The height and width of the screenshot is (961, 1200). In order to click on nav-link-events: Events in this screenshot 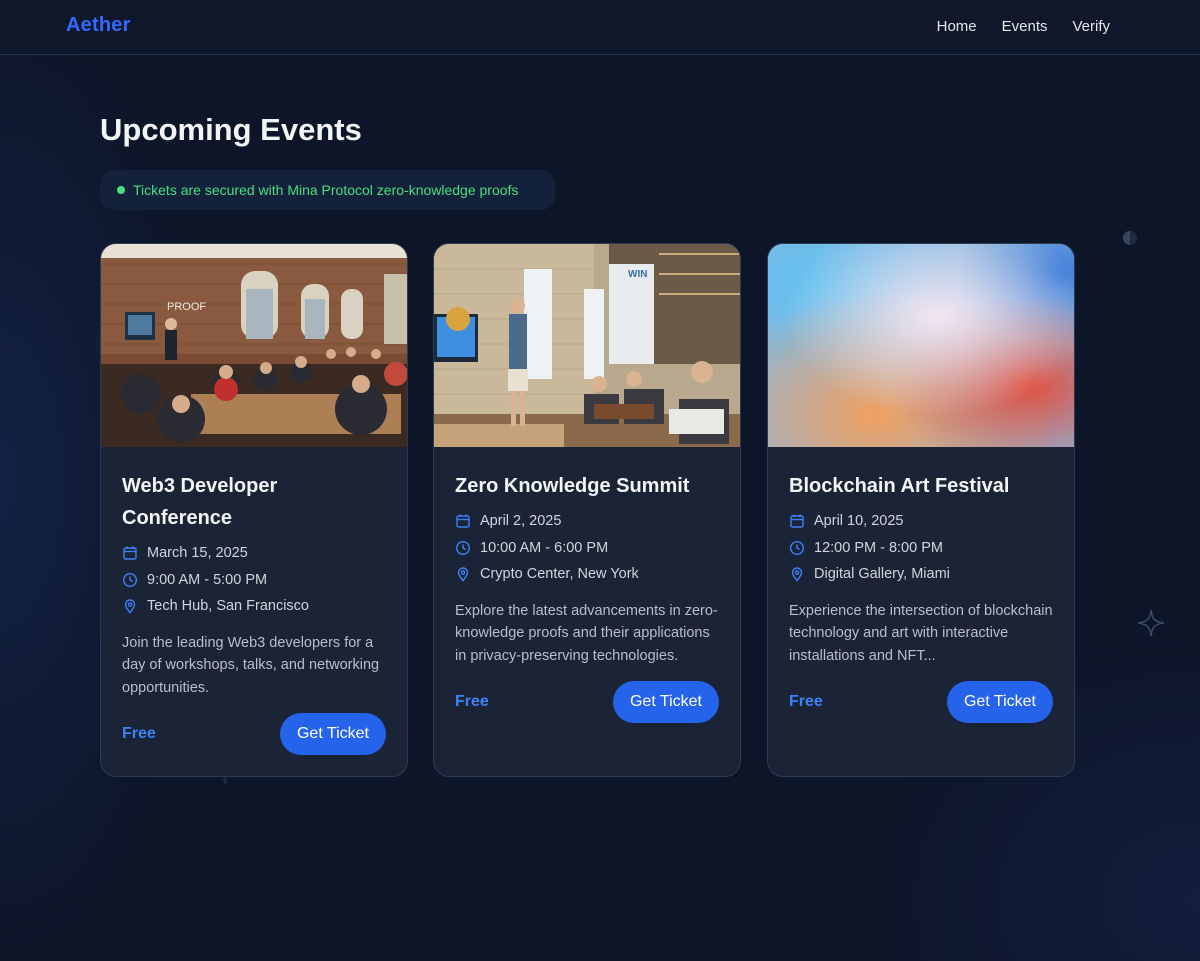, I will do `click(1025, 26)`.